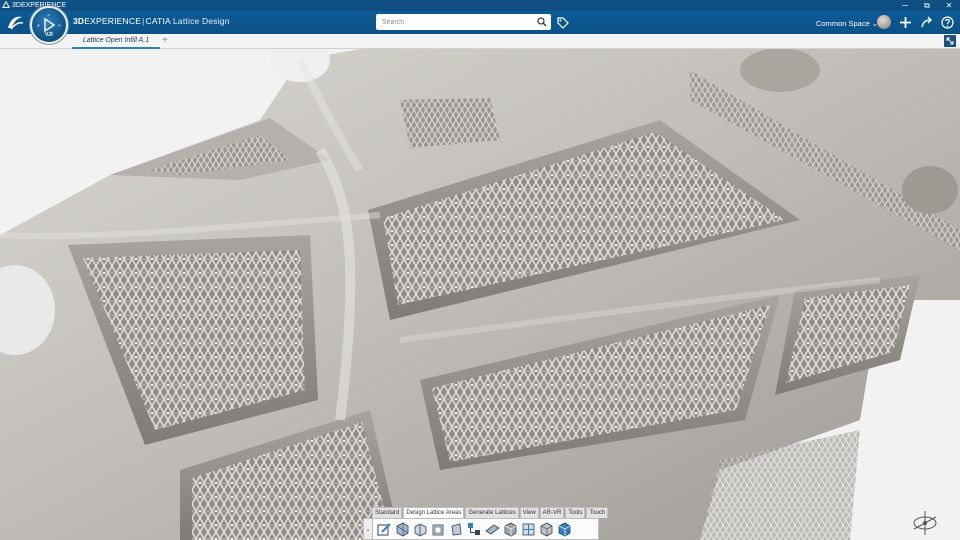 The image size is (960, 540). What do you see at coordinates (402, 529) in the screenshot?
I see `lattice-area-icon` at bounding box center [402, 529].